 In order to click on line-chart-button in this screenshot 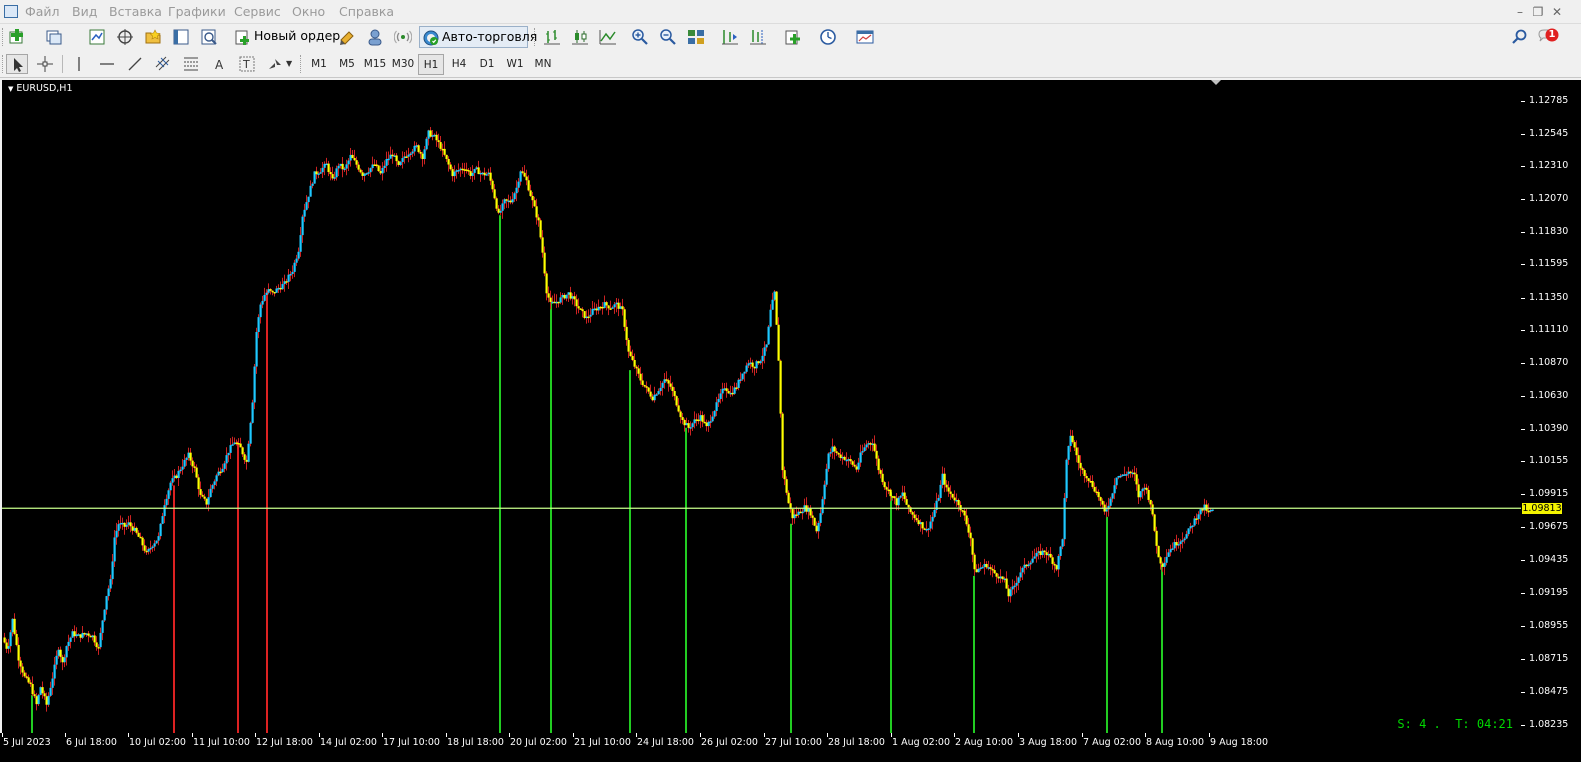, I will do `click(608, 37)`.